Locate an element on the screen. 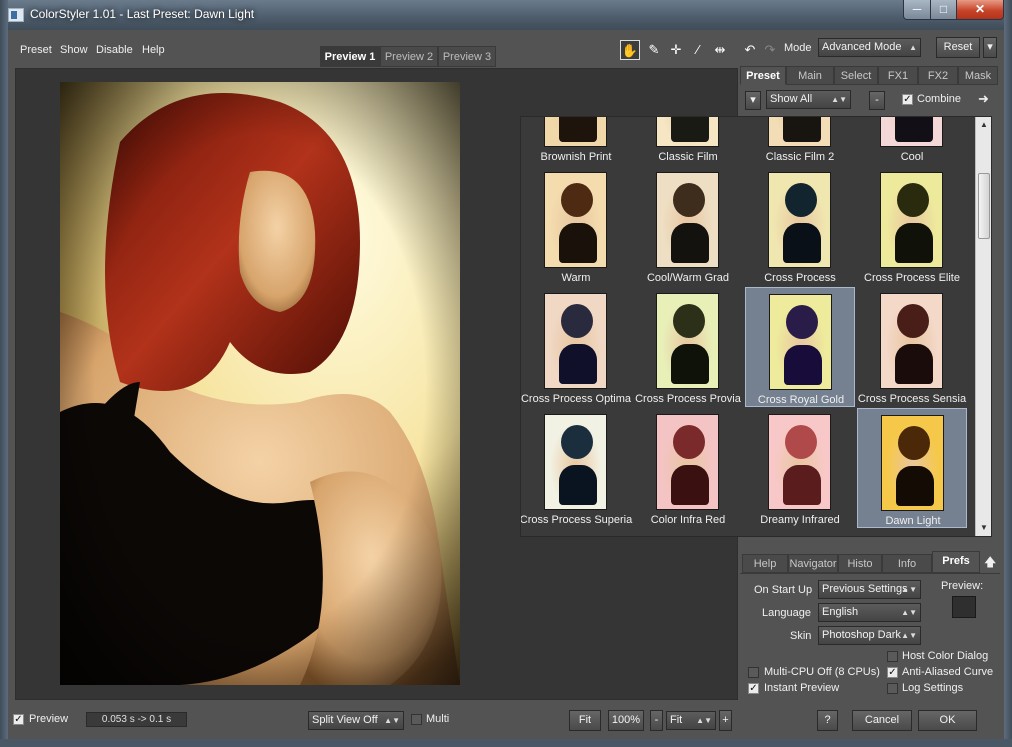 The height and width of the screenshot is (747, 1012). preset-thumbnail: Classic Film is located at coordinates (688, 141).